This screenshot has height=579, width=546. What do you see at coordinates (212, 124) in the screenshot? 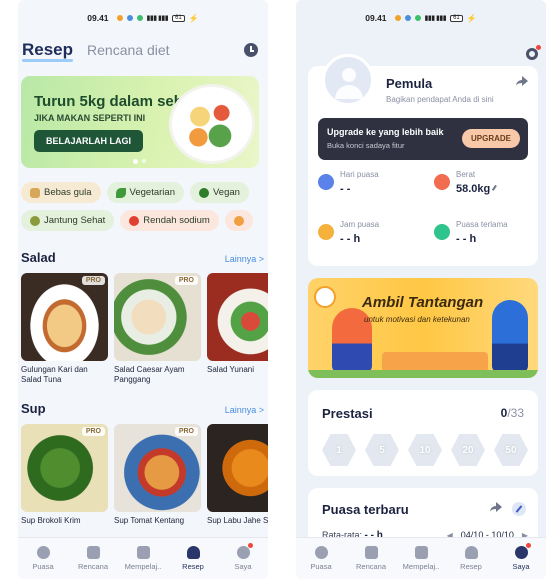
I see `food-bowl-image` at bounding box center [212, 124].